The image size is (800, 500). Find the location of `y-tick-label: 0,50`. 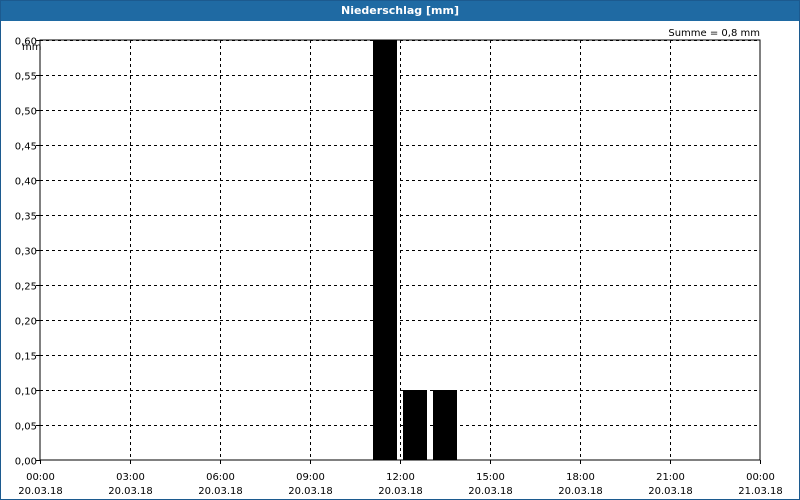

y-tick-label: 0,50 is located at coordinates (26, 112).